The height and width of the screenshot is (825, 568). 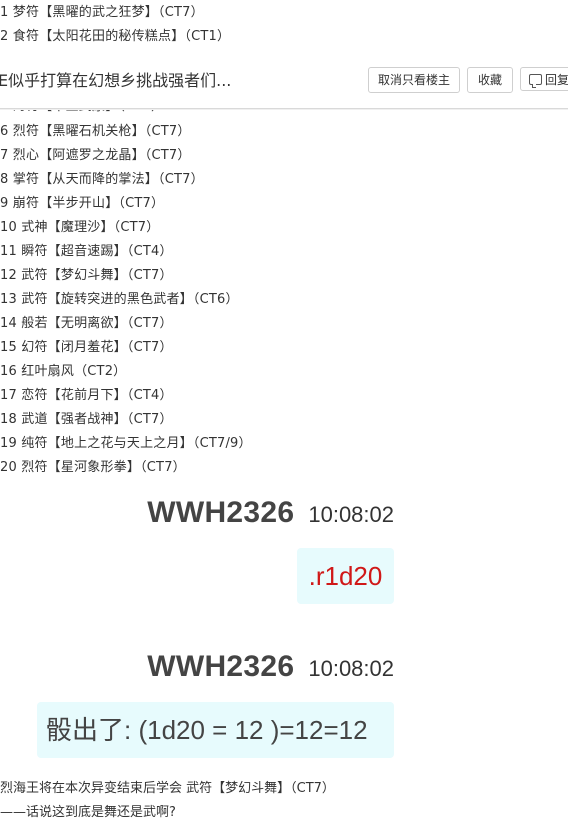 What do you see at coordinates (86, 395) in the screenshot?
I see `skill-line: 17 恋符【花前月下】（CT4）` at bounding box center [86, 395].